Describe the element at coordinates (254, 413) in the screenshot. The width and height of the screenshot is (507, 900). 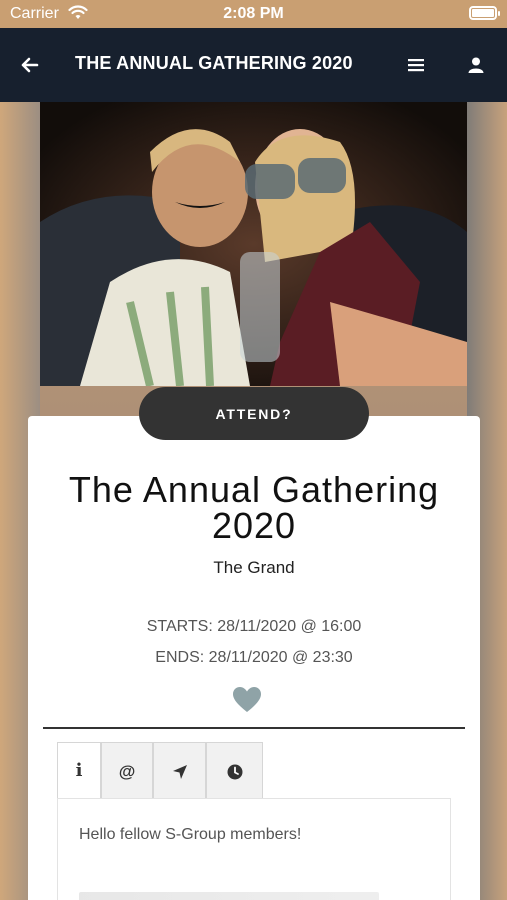
I see `attend-button: ATTEND?` at that location.